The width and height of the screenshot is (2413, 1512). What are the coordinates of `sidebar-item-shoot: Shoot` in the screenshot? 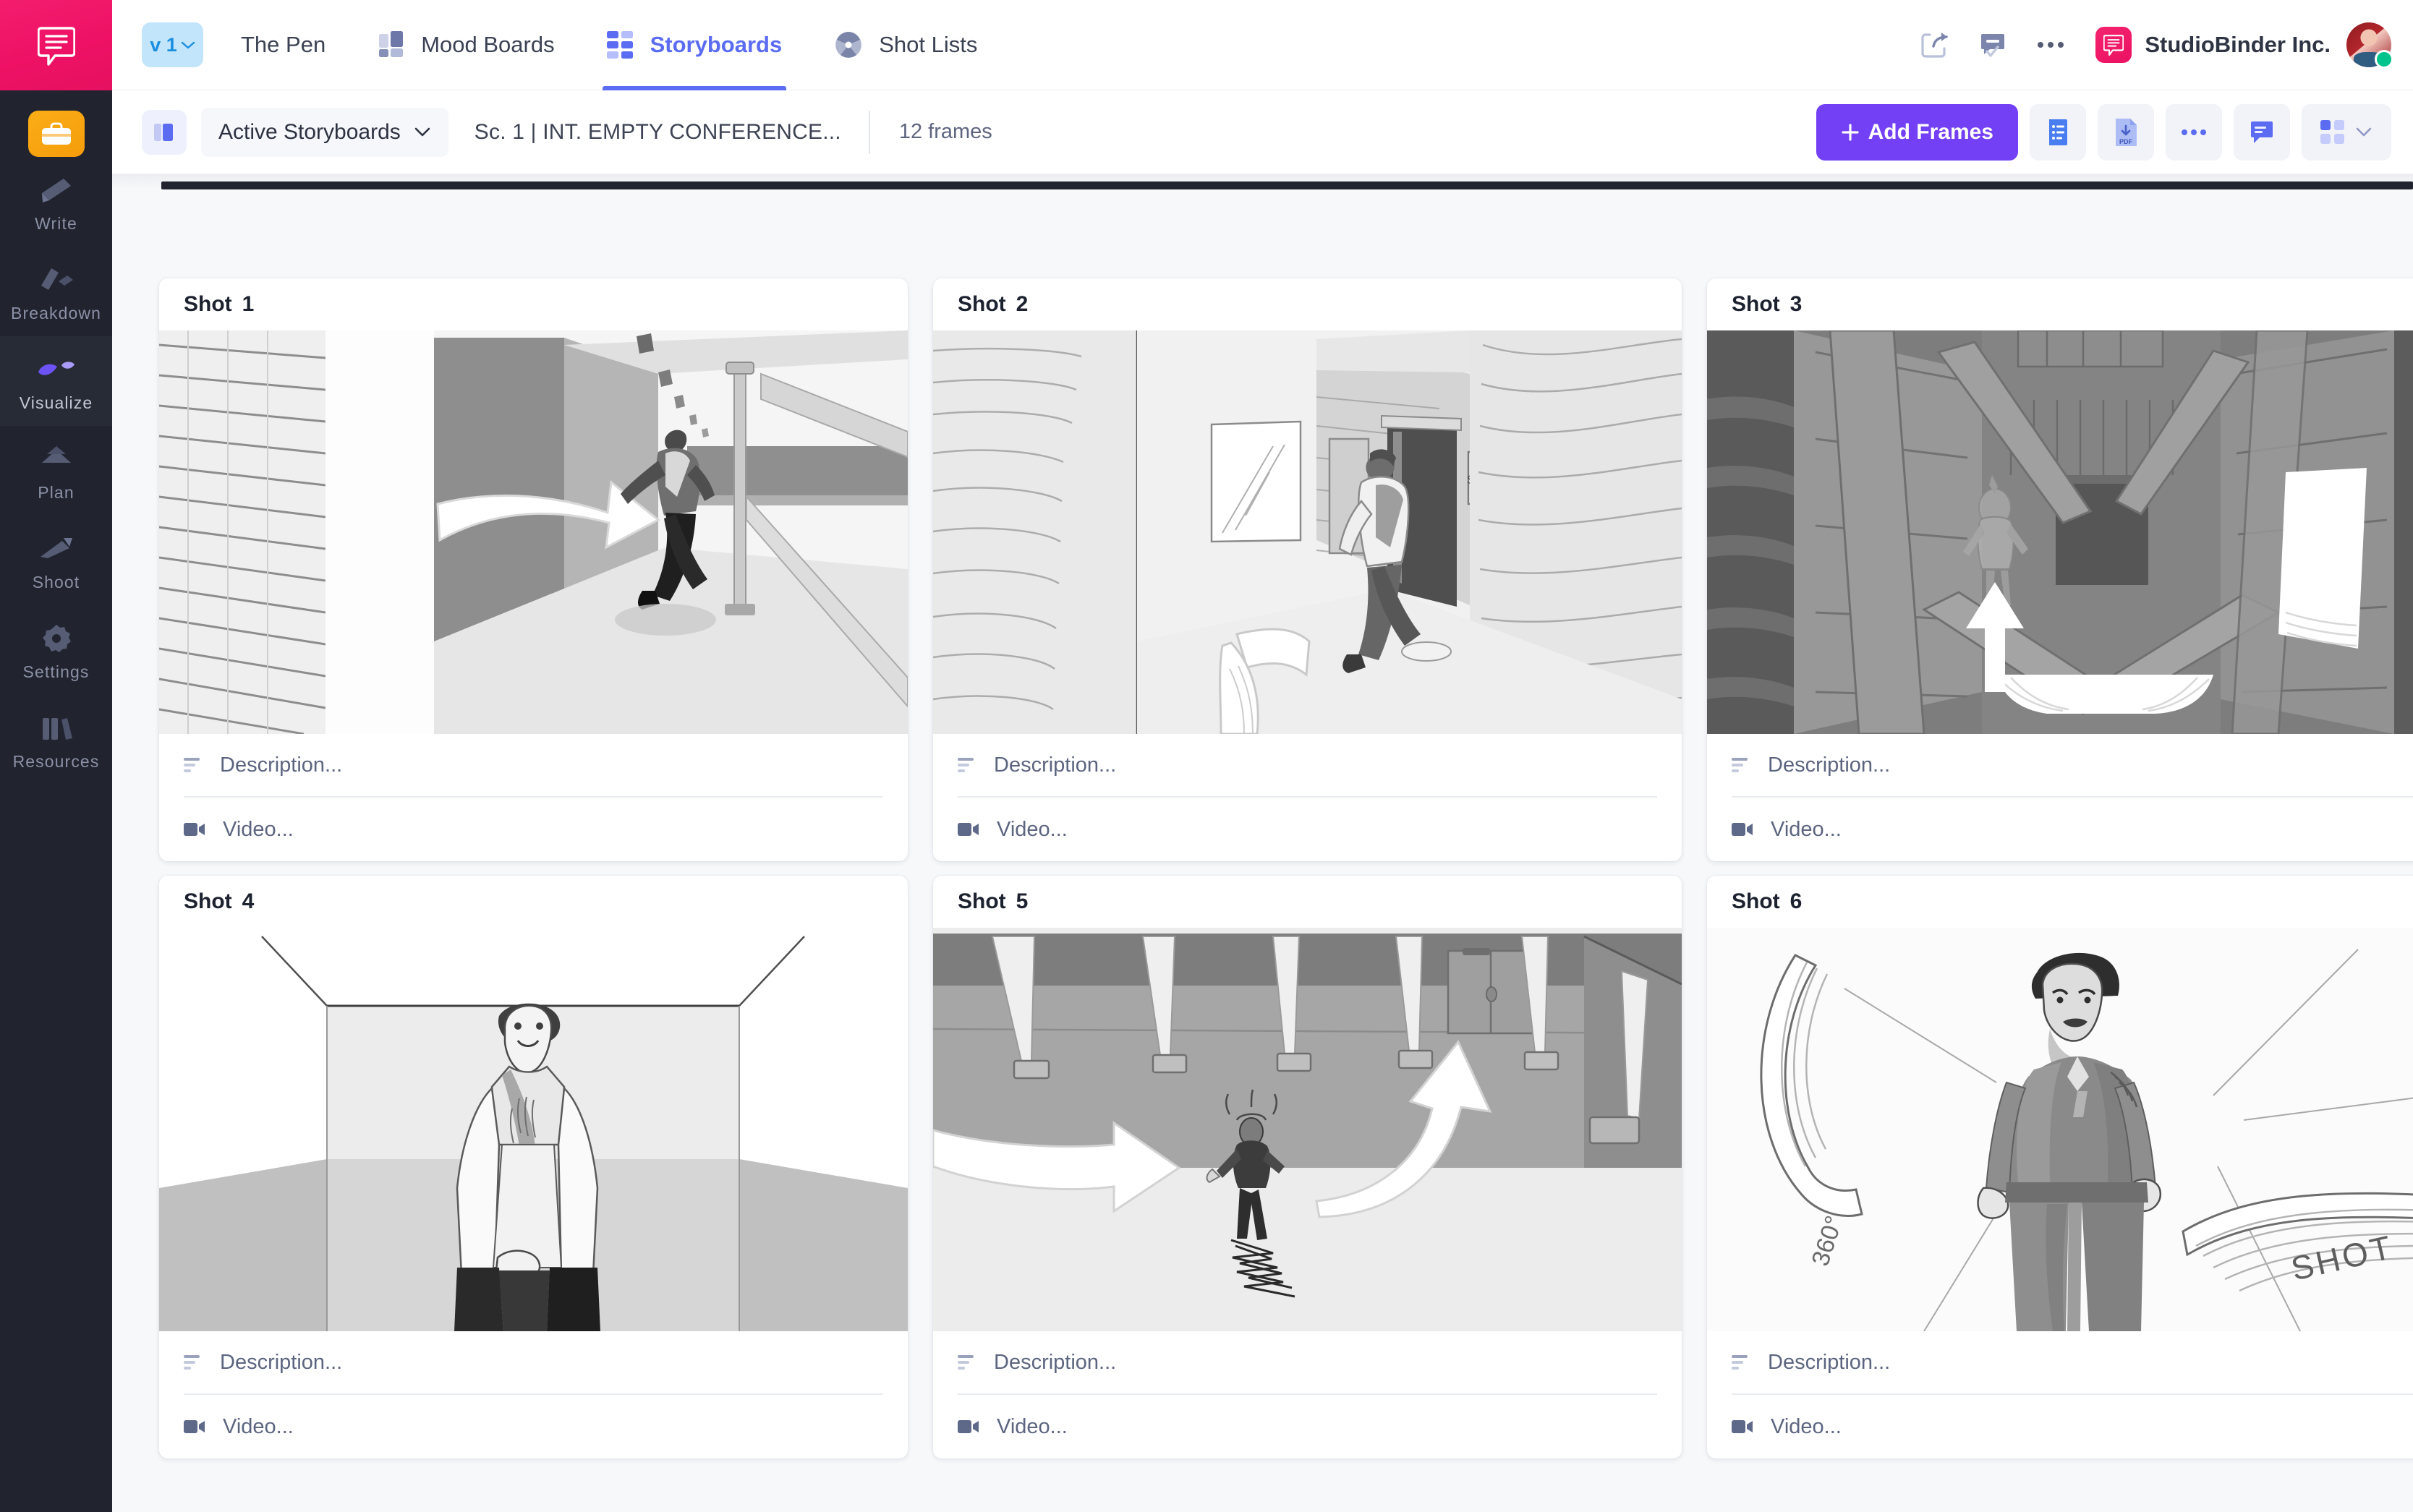 It's located at (56, 560).